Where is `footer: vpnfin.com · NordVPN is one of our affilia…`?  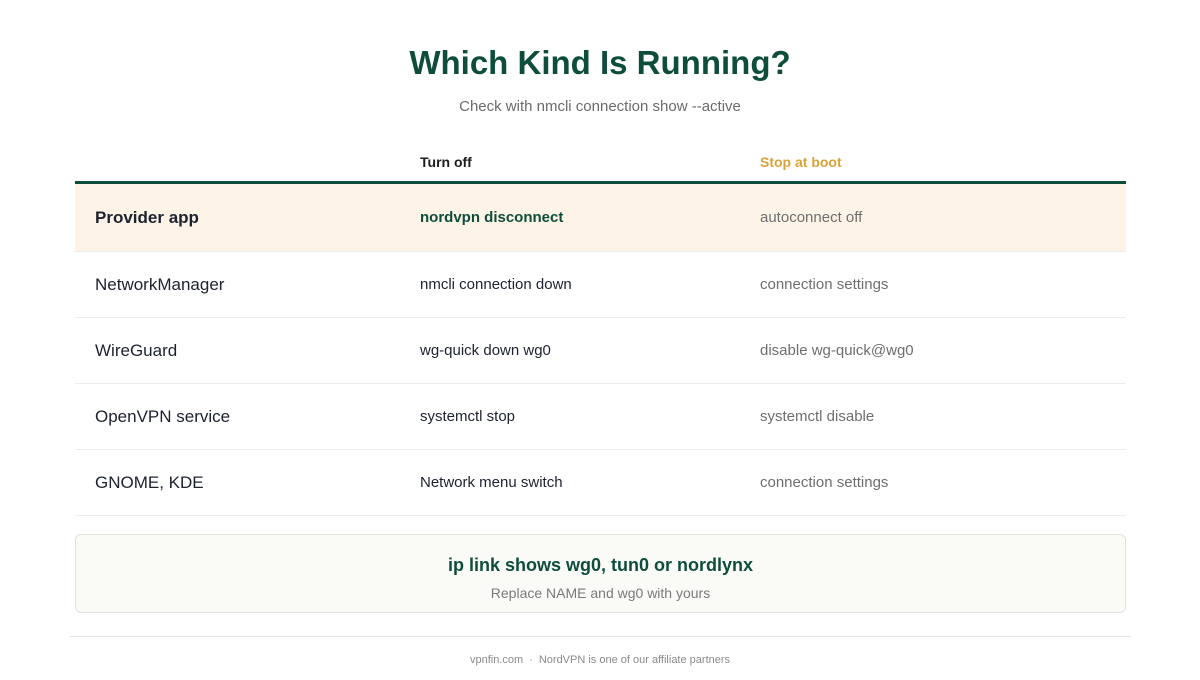
footer: vpnfin.com · NordVPN is one of our affilia… is located at coordinates (600, 660).